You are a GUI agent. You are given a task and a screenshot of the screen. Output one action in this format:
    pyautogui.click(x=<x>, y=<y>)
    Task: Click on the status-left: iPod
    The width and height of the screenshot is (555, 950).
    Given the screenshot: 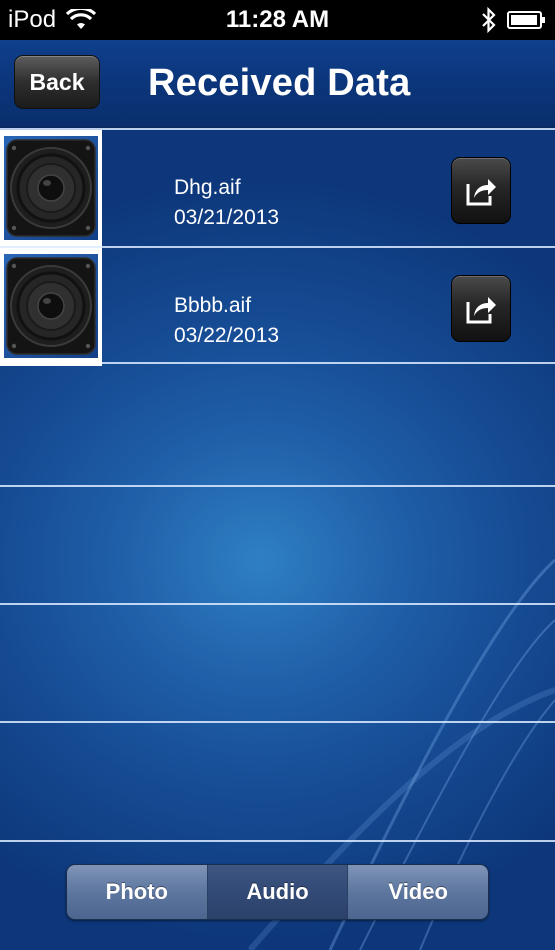 What is the action you would take?
    pyautogui.click(x=52, y=20)
    